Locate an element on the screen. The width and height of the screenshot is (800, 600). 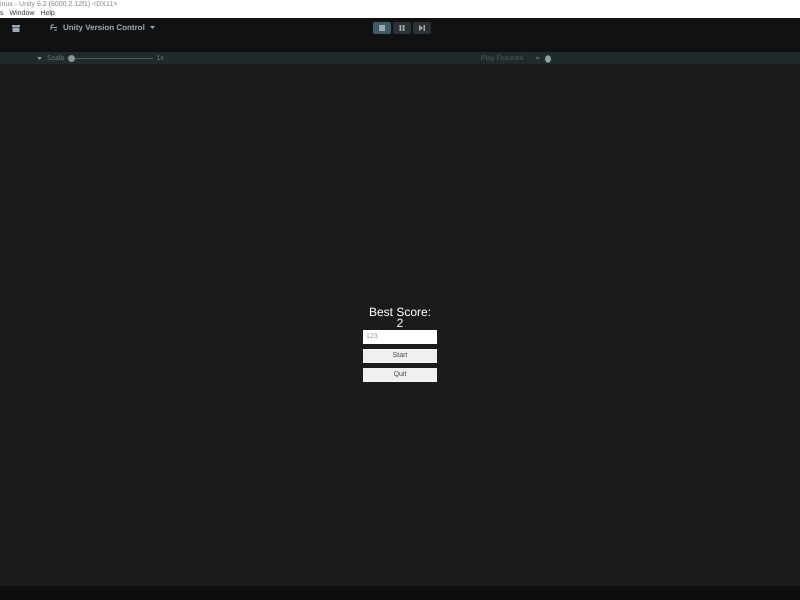
stop-icon is located at coordinates (382, 28).